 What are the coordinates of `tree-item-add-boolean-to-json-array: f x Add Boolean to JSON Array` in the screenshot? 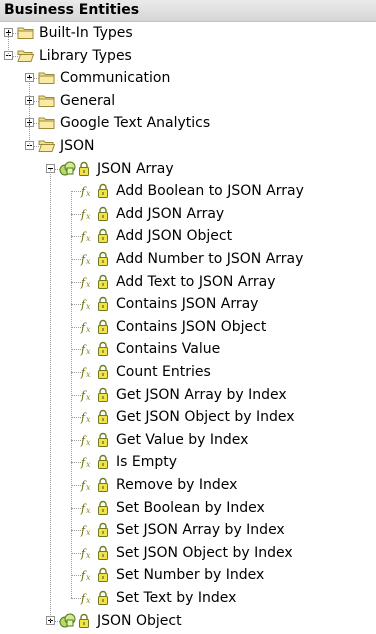 It's located at (188, 191).